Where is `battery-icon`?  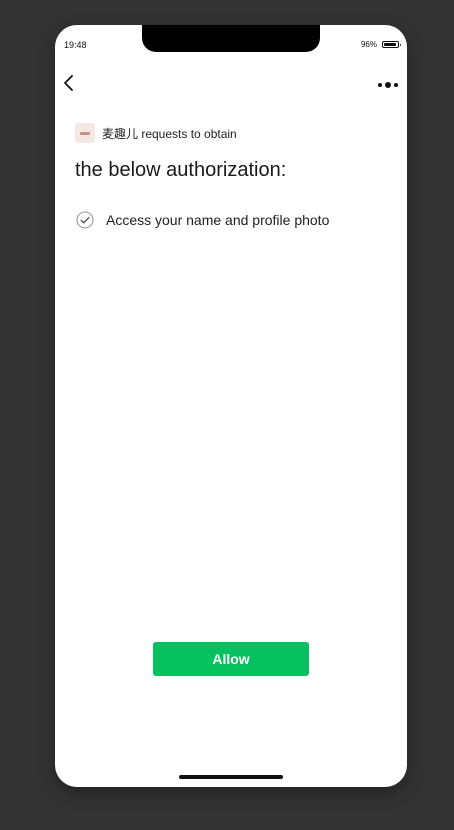
battery-icon is located at coordinates (391, 44).